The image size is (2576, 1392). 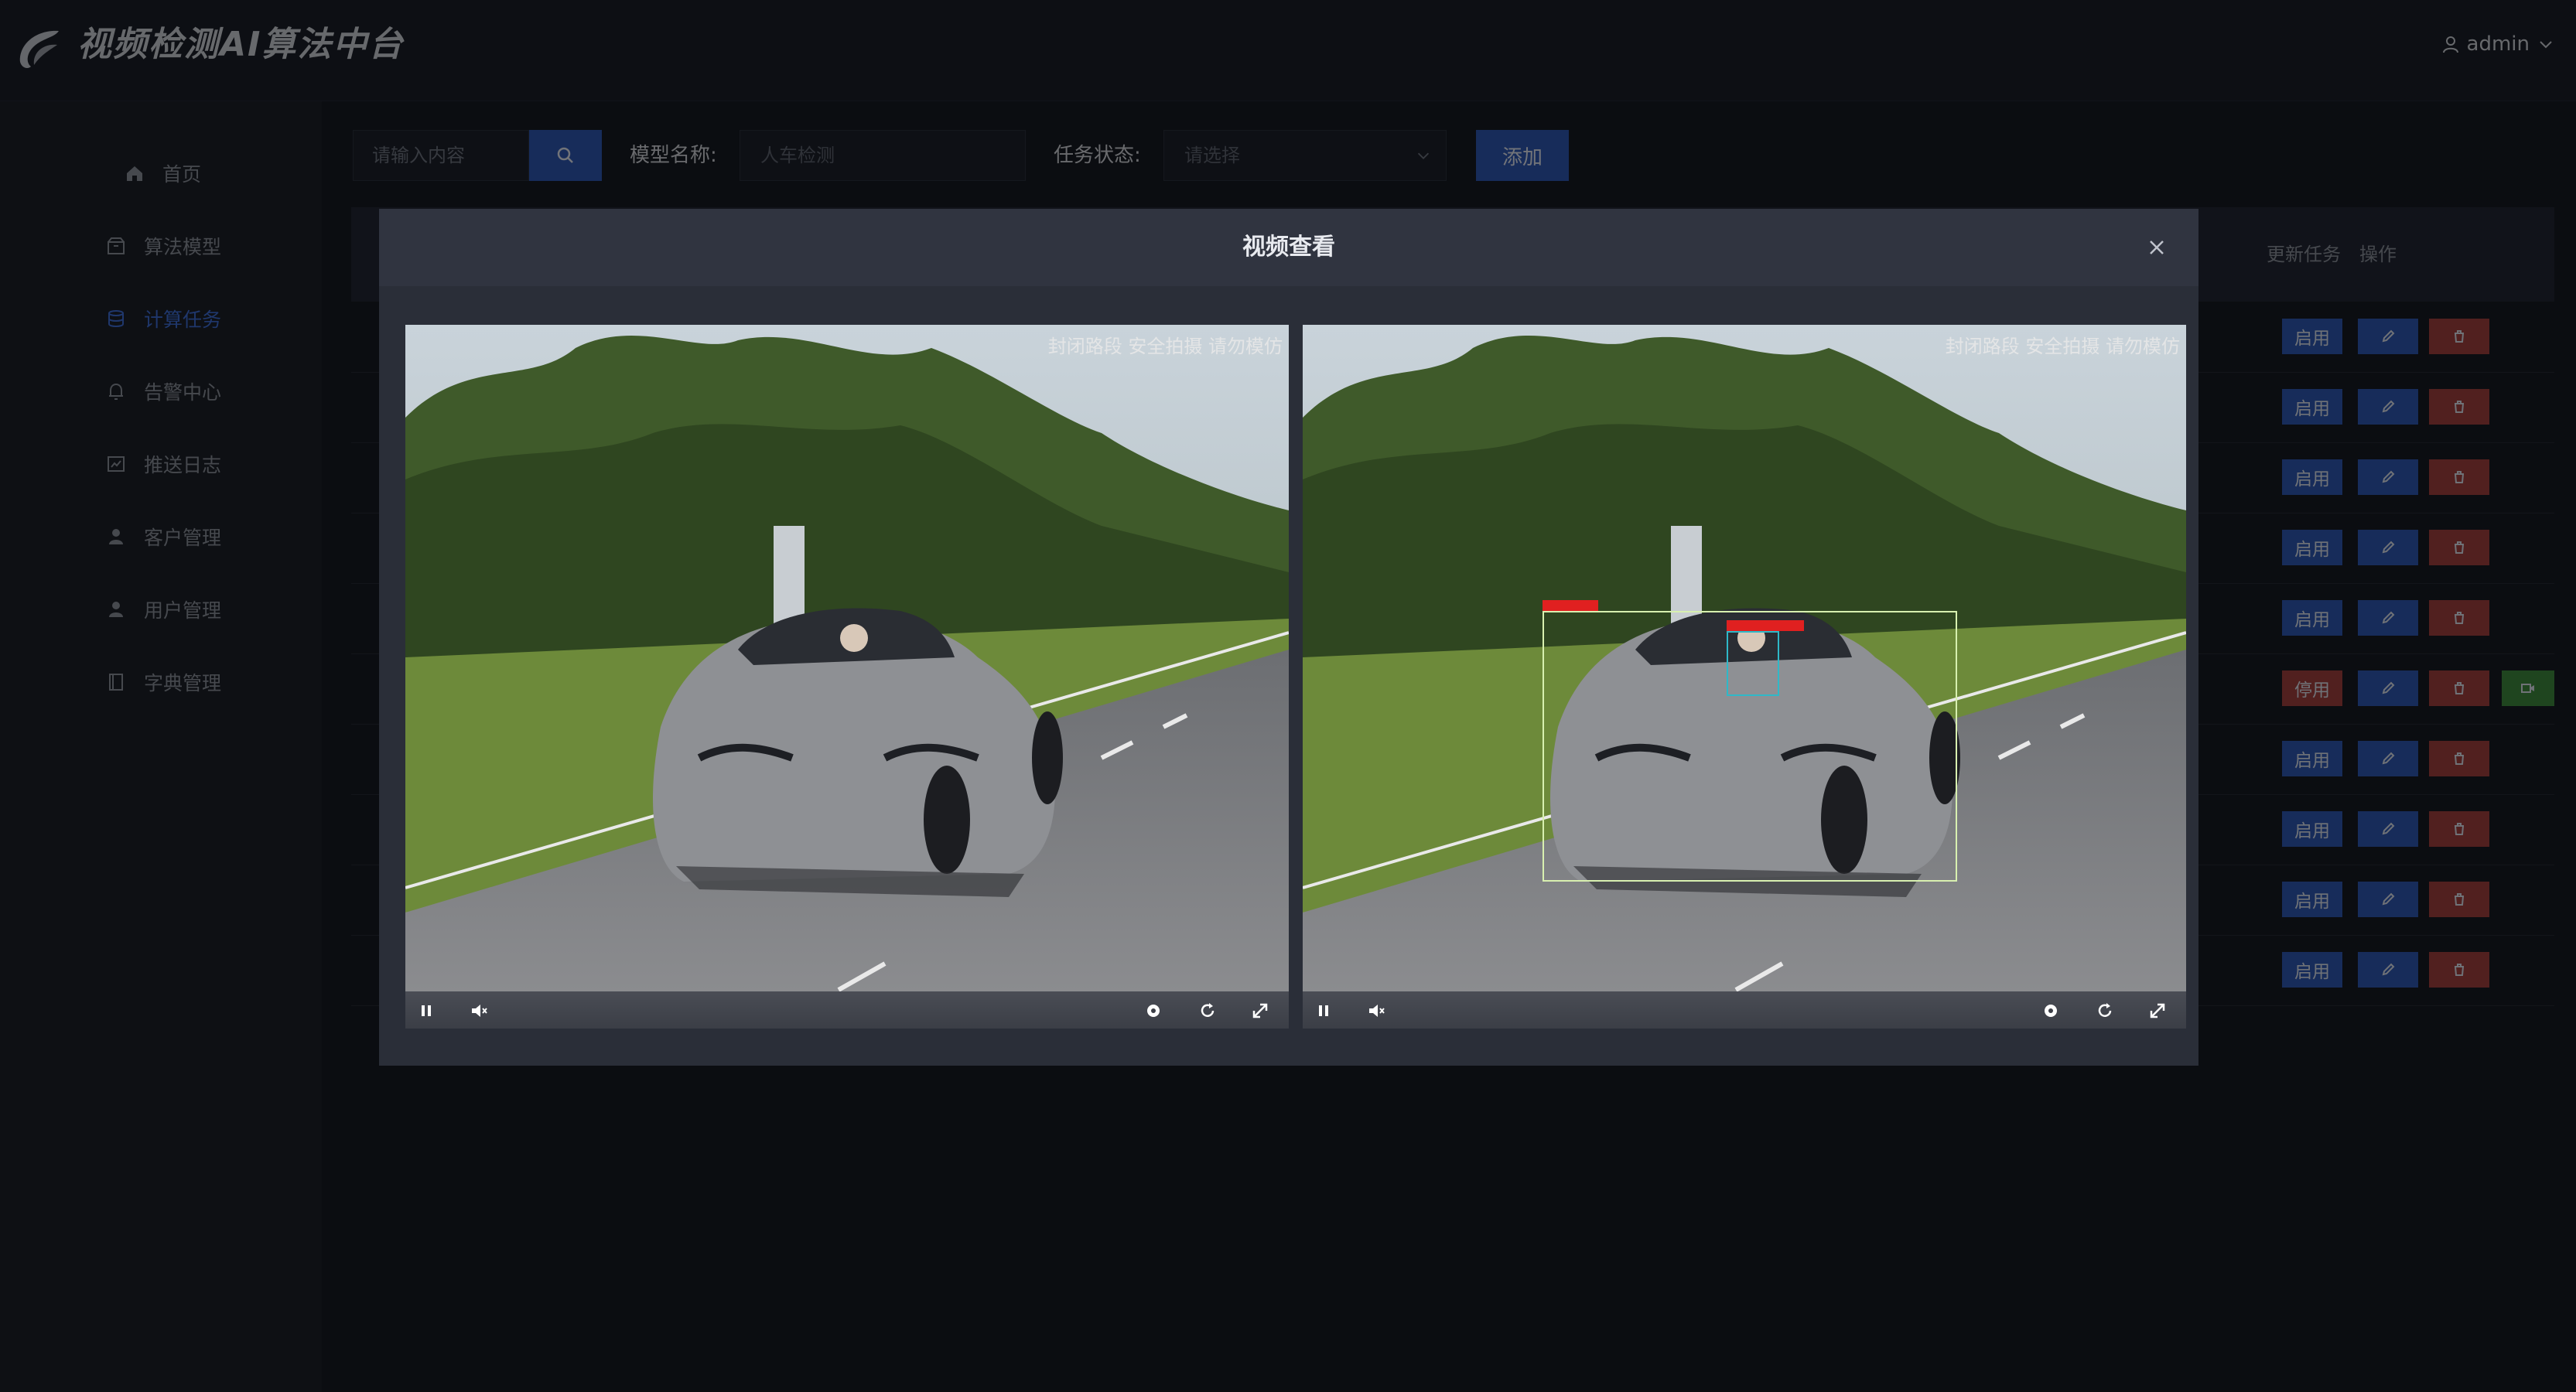 I want to click on dialog-title: 视频查看, so click(x=1288, y=247).